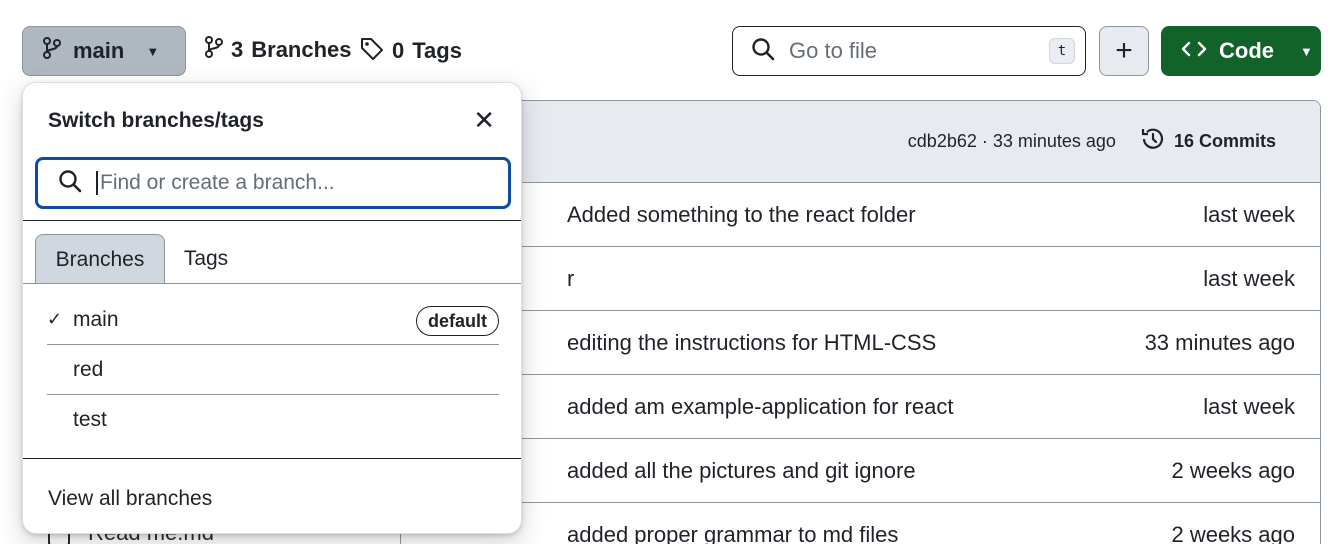 This screenshot has height=544, width=1344. What do you see at coordinates (860, 142) in the screenshot?
I see `latest-commit-bar: cdb2b62 · 33 minutes ago 16 Commits` at bounding box center [860, 142].